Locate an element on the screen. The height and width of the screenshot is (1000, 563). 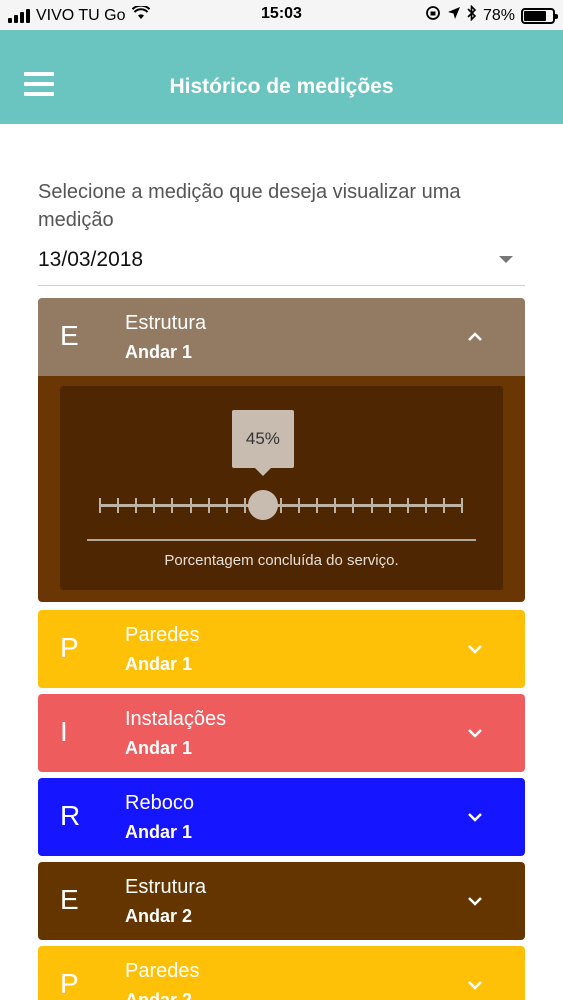
chevron-up-icon is located at coordinates (474, 337).